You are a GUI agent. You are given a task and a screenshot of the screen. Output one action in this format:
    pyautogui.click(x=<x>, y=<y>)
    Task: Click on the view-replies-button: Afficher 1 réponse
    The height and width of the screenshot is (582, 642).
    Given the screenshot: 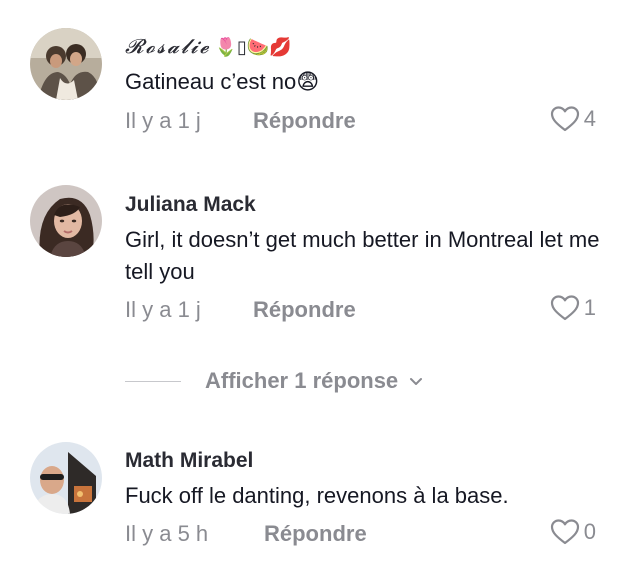 What is the action you would take?
    pyautogui.click(x=274, y=381)
    